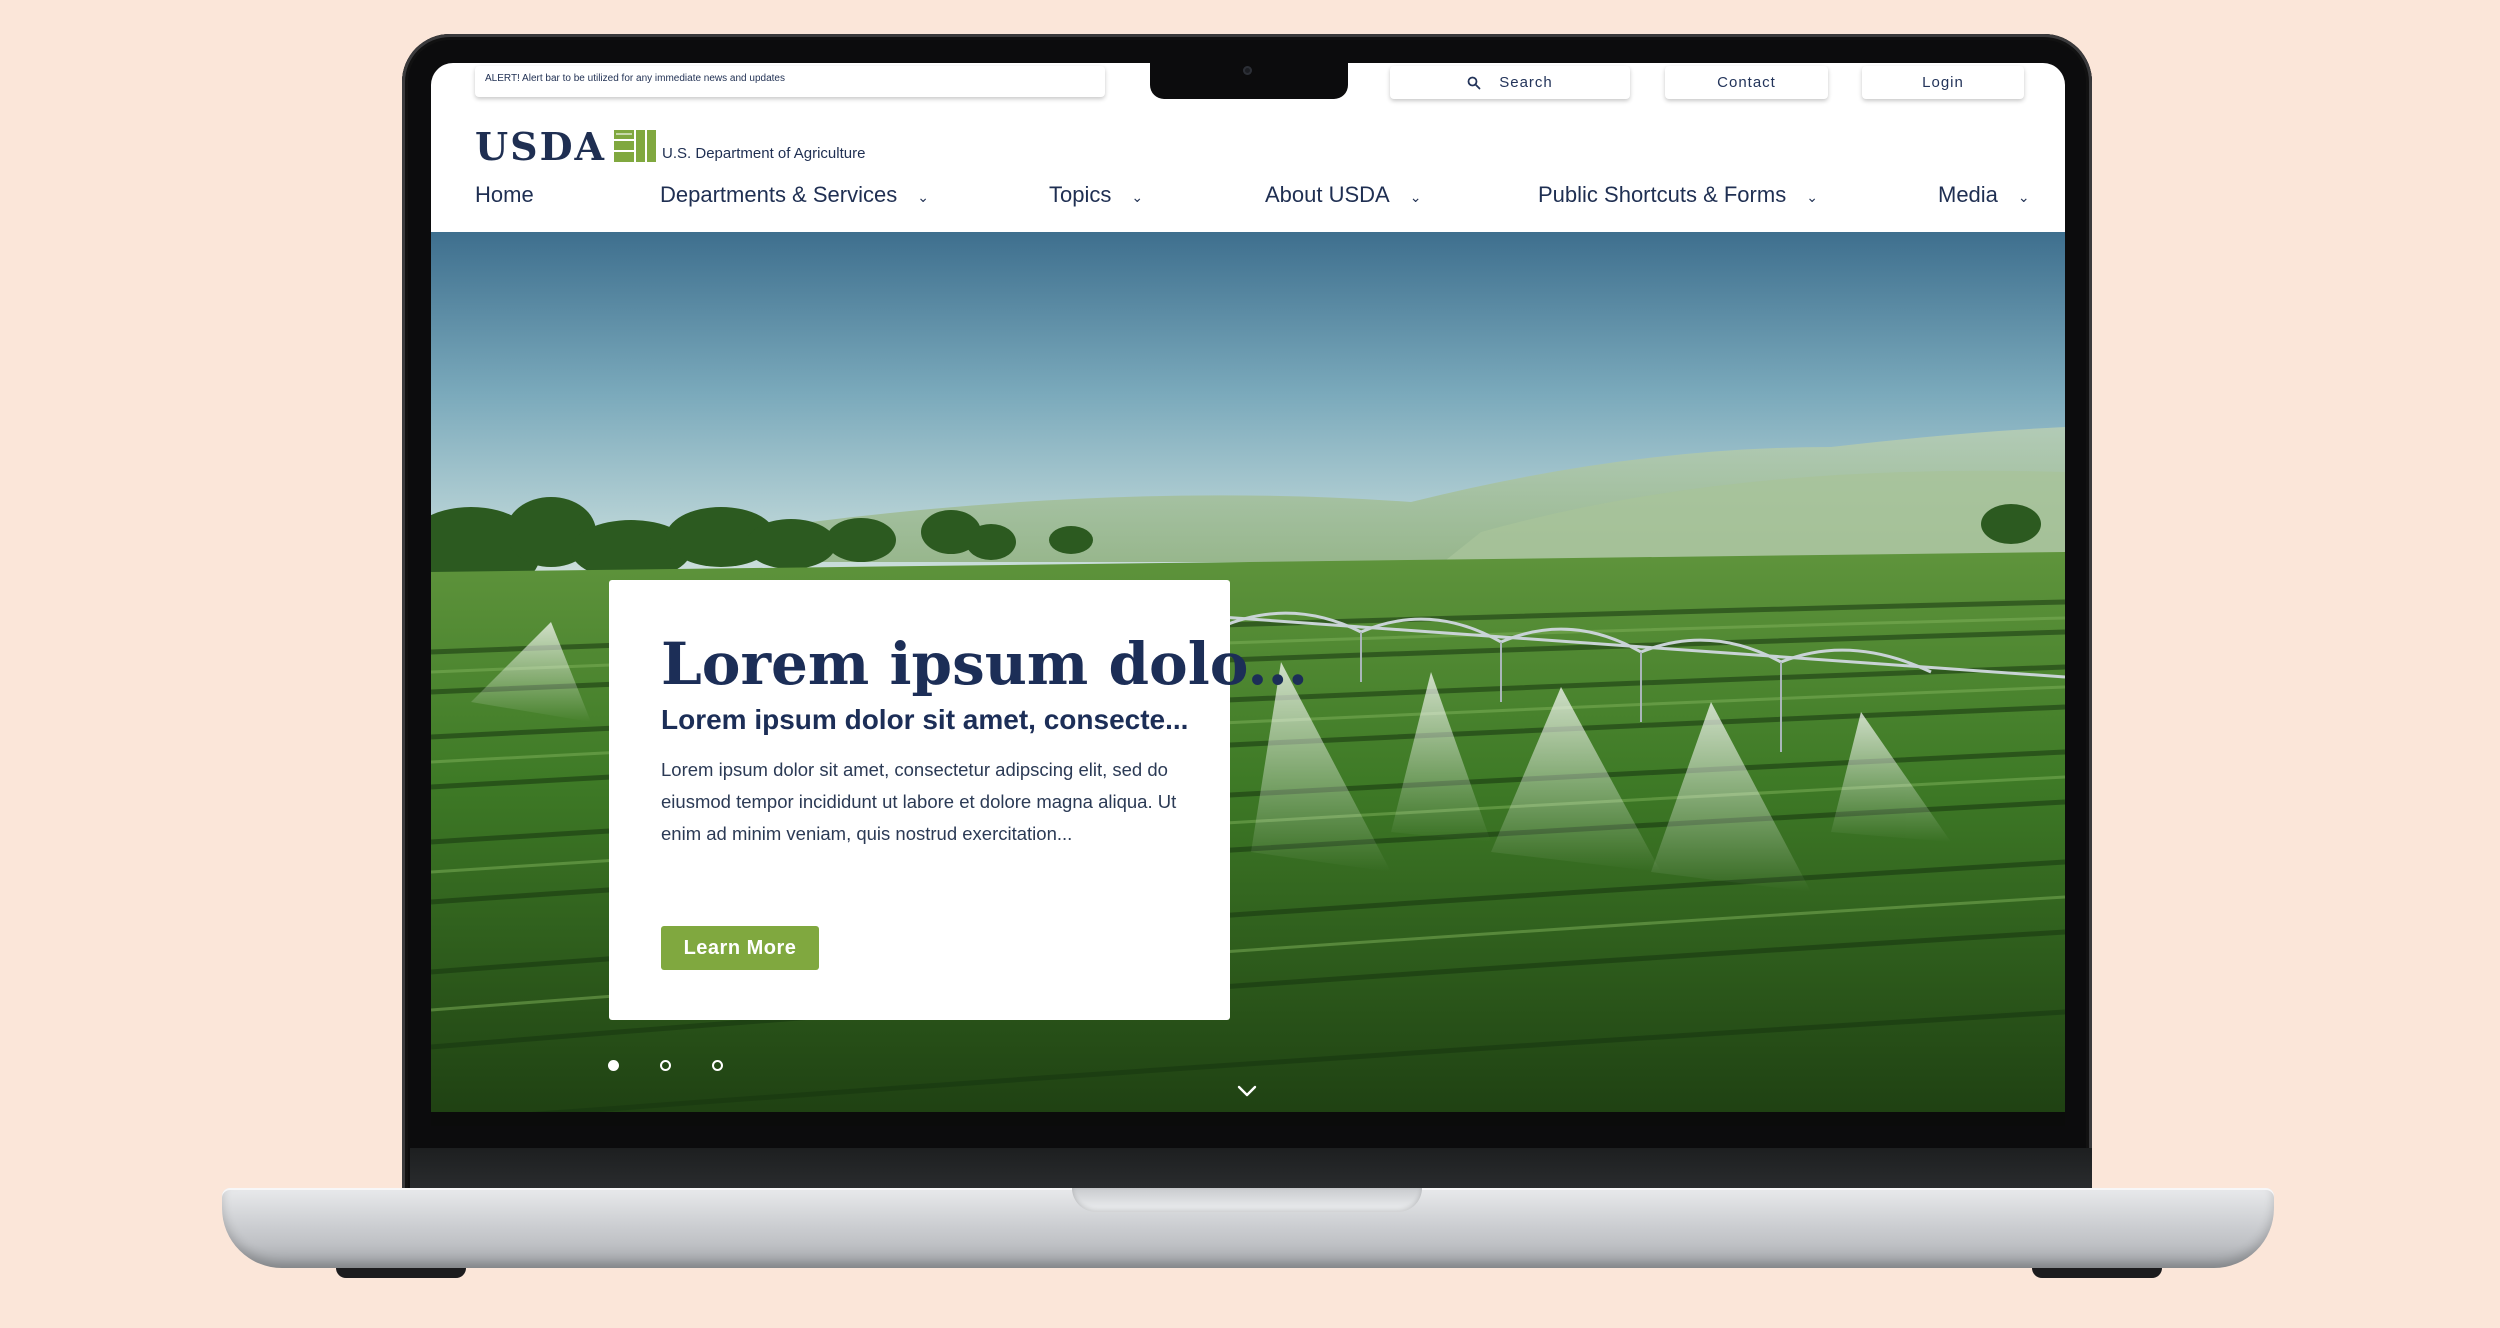  I want to click on logo-subtitle: U.S. Department of Agriculture, so click(764, 153).